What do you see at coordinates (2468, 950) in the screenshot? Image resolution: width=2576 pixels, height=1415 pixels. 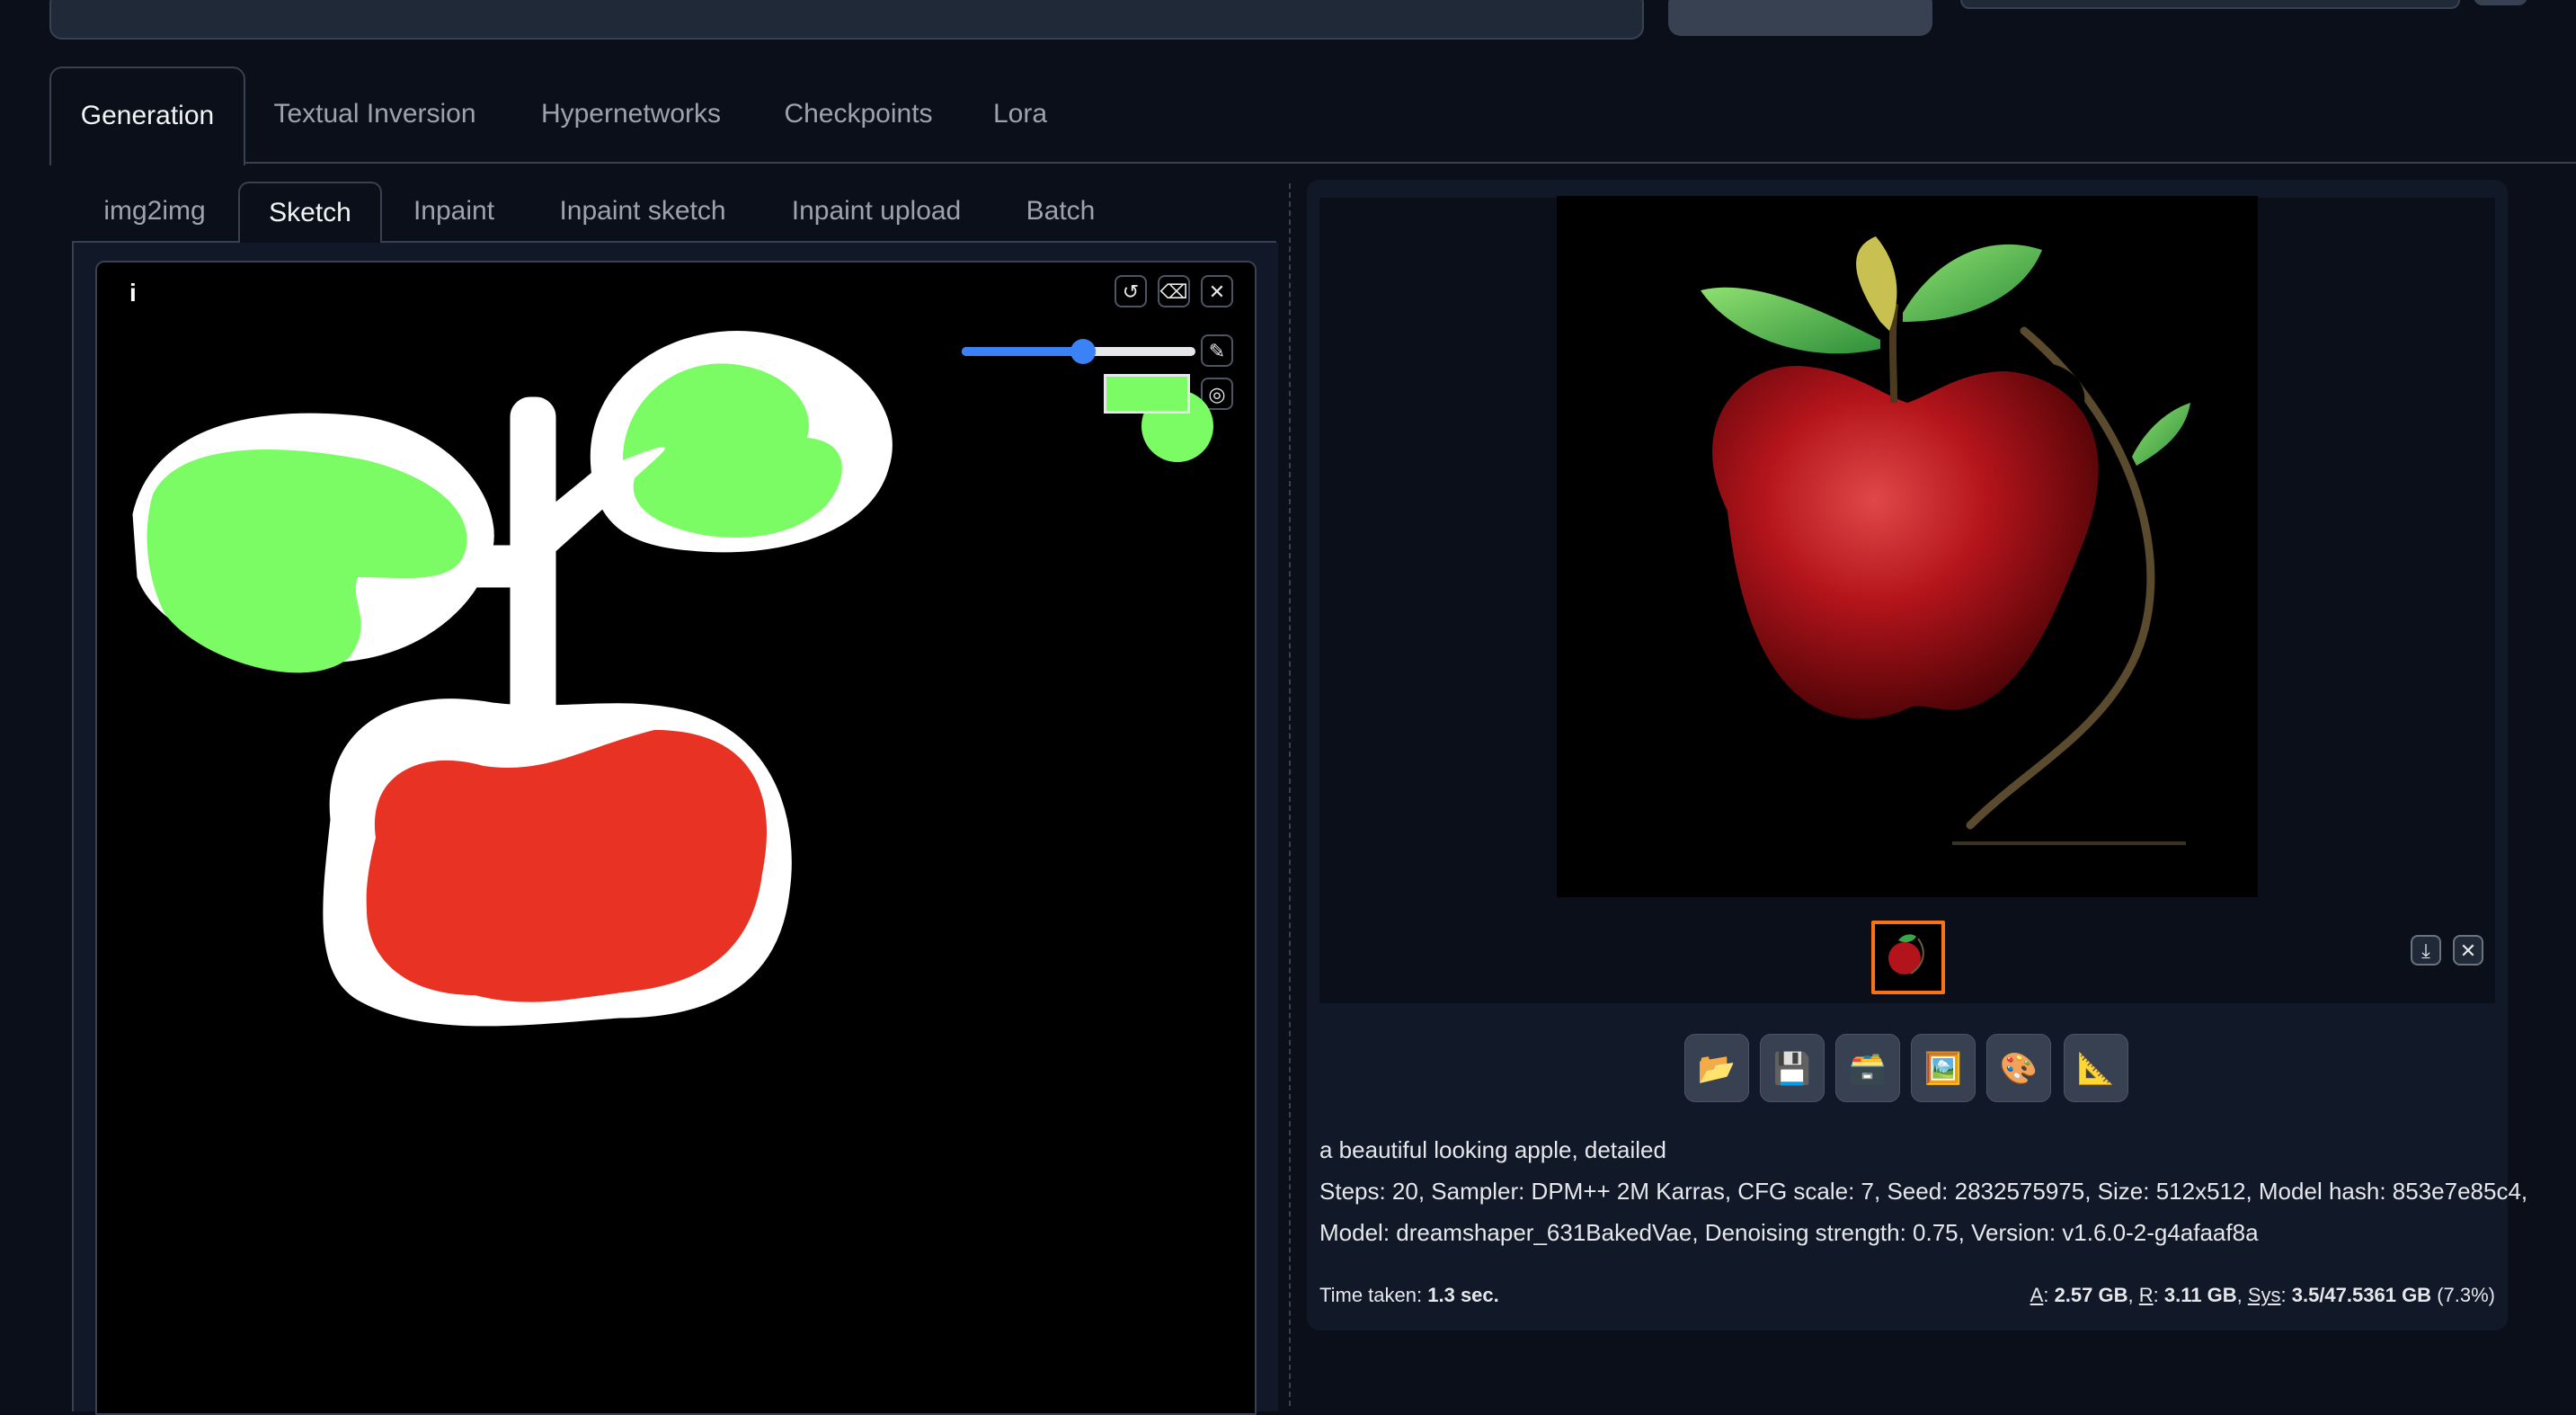 I see `close-gallery-icon: ✕` at bounding box center [2468, 950].